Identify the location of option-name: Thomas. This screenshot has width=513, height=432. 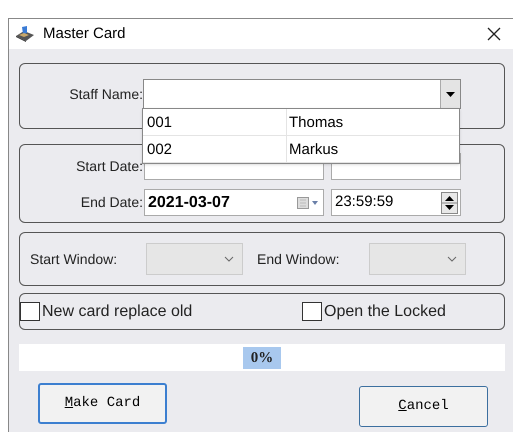
(373, 122).